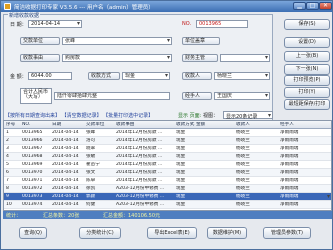 The height and width of the screenshot is (250, 333). I want to click on table-cell: 2, so click(7, 140).